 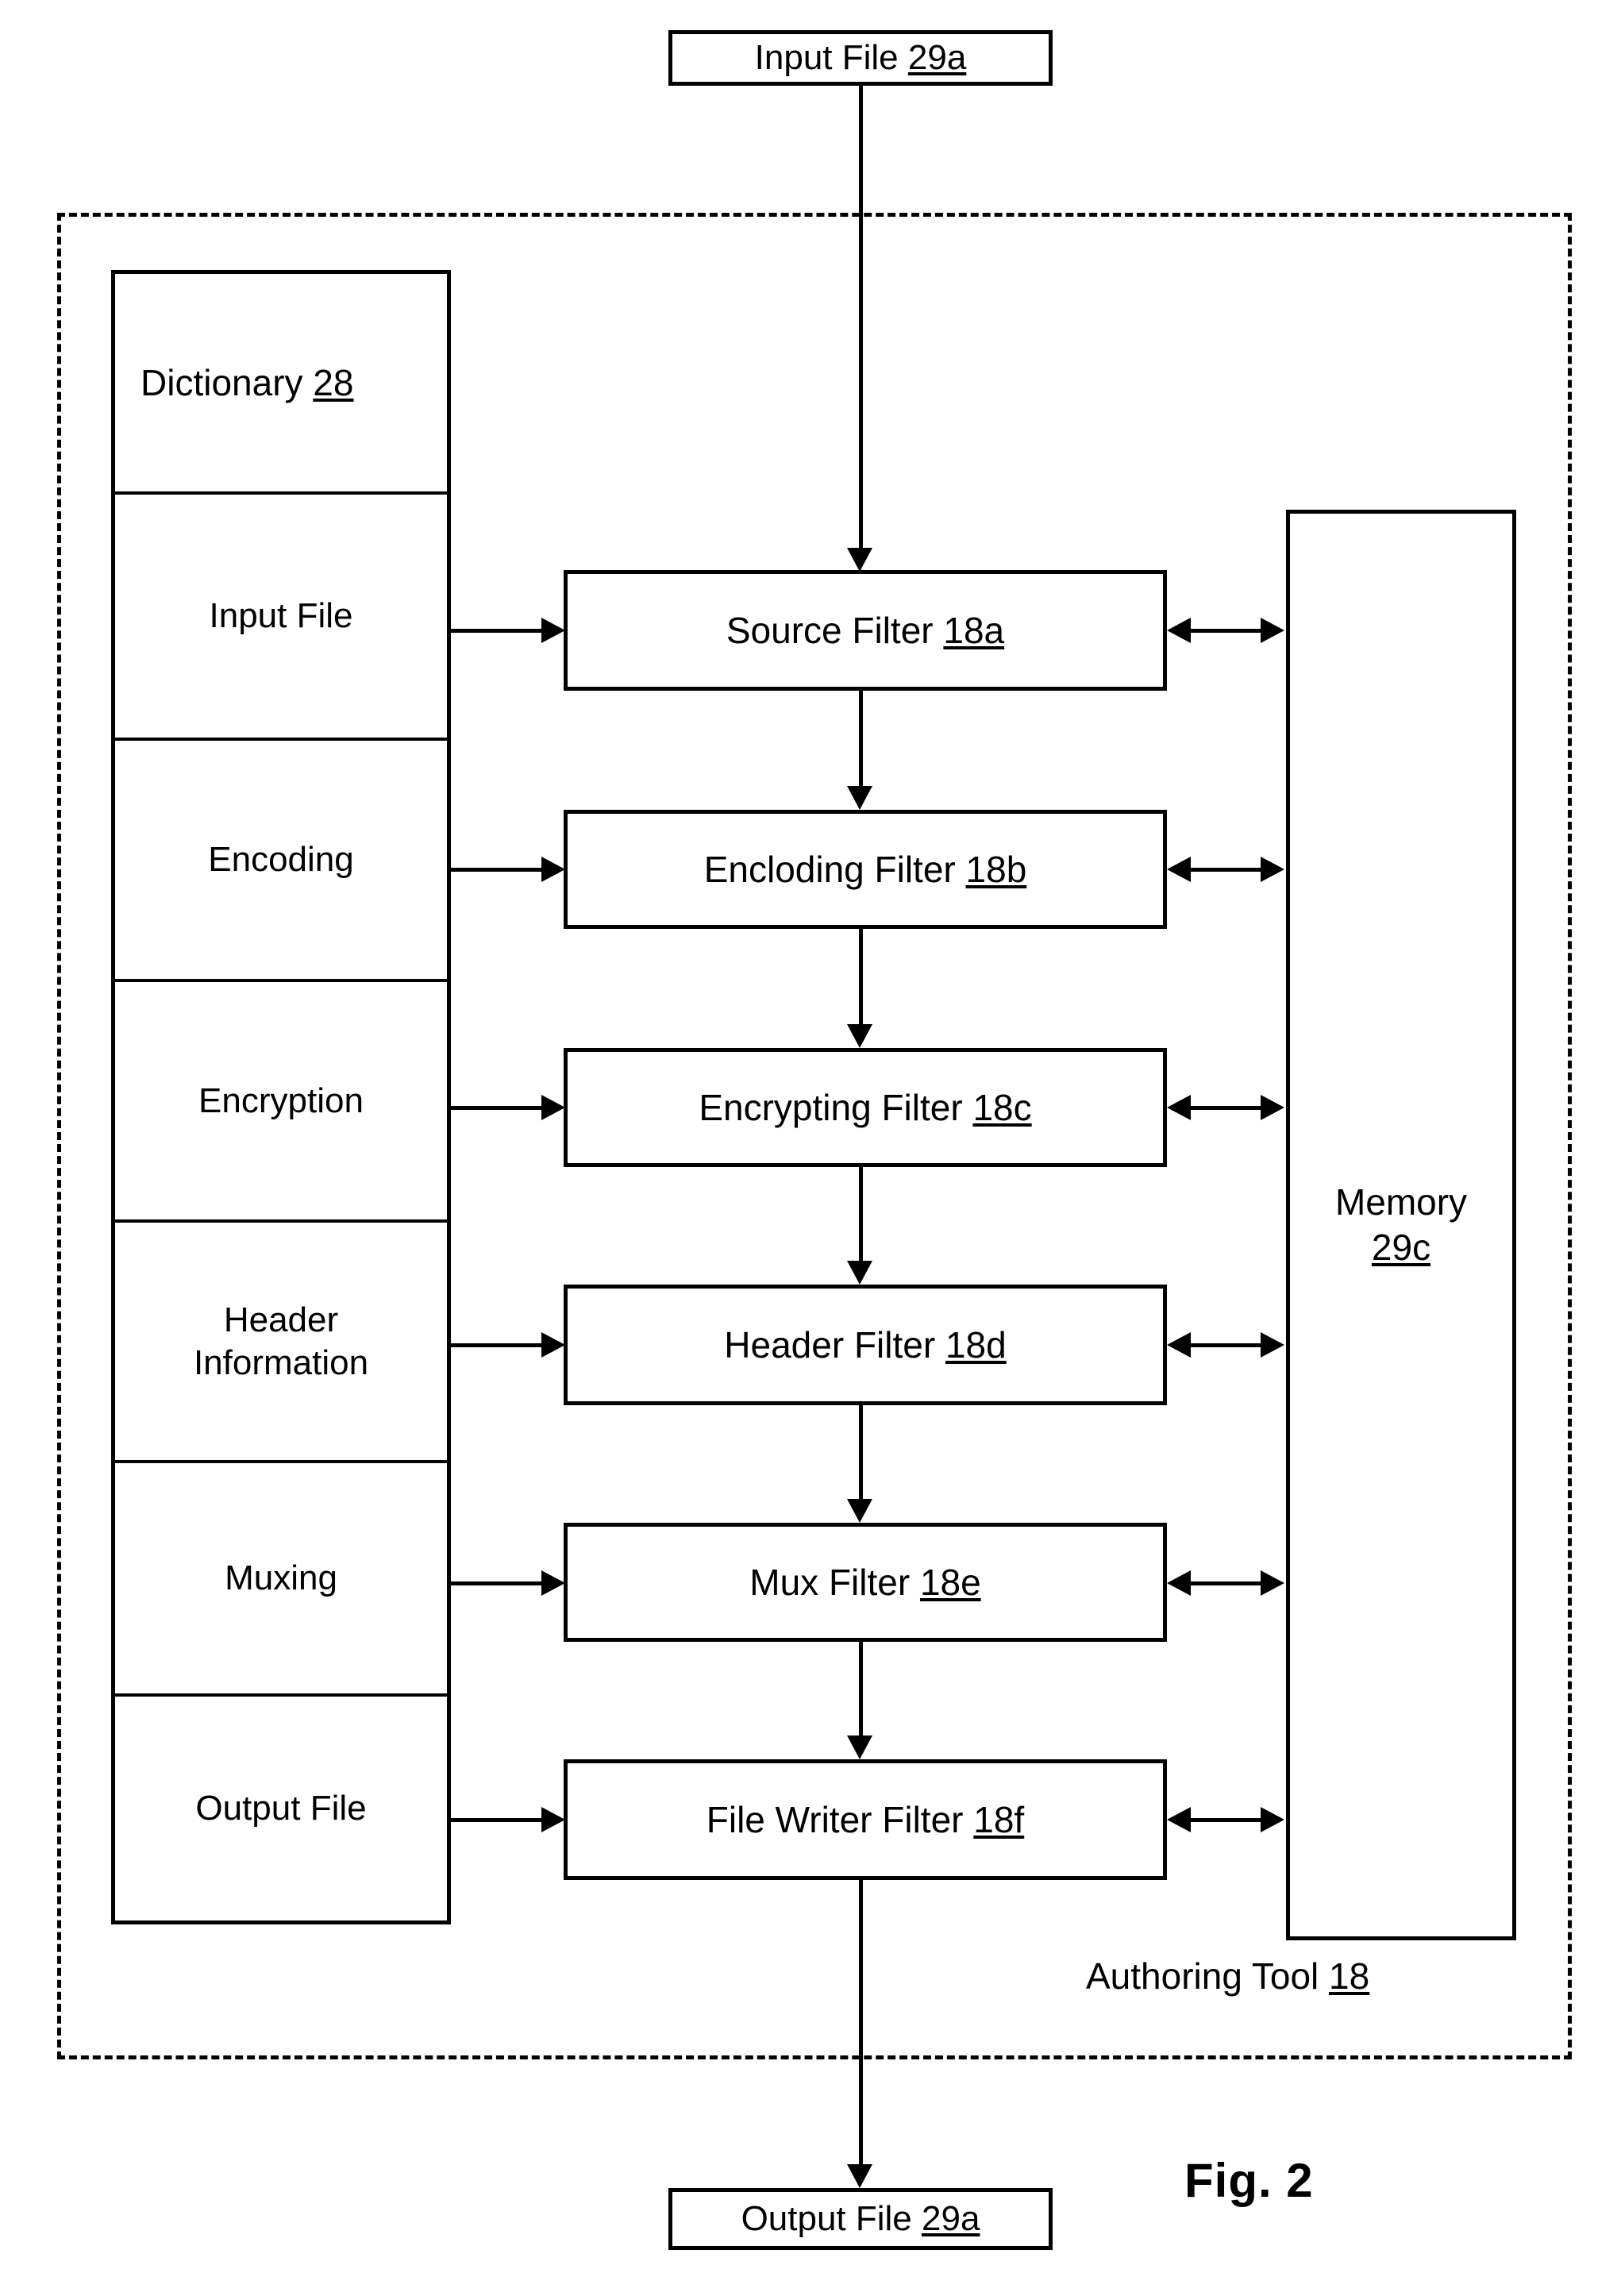 I want to click on dictionary-row-header-information: Header Information, so click(x=281, y=1343).